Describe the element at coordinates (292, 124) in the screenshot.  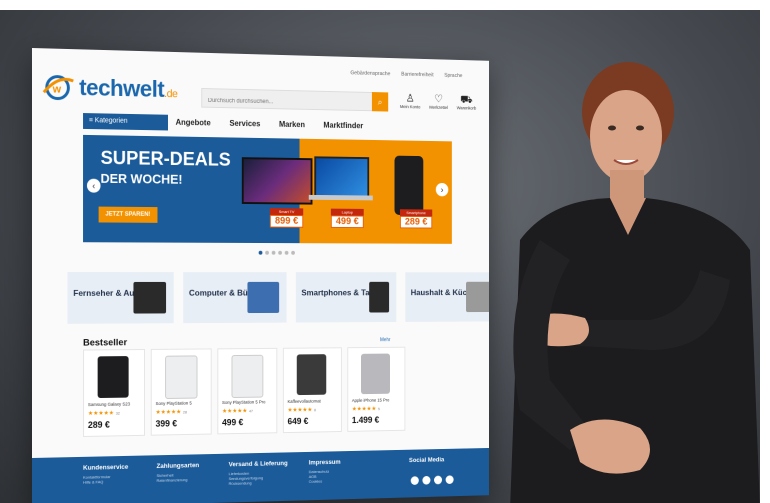
I see `nav-item-brands: Marken` at that location.